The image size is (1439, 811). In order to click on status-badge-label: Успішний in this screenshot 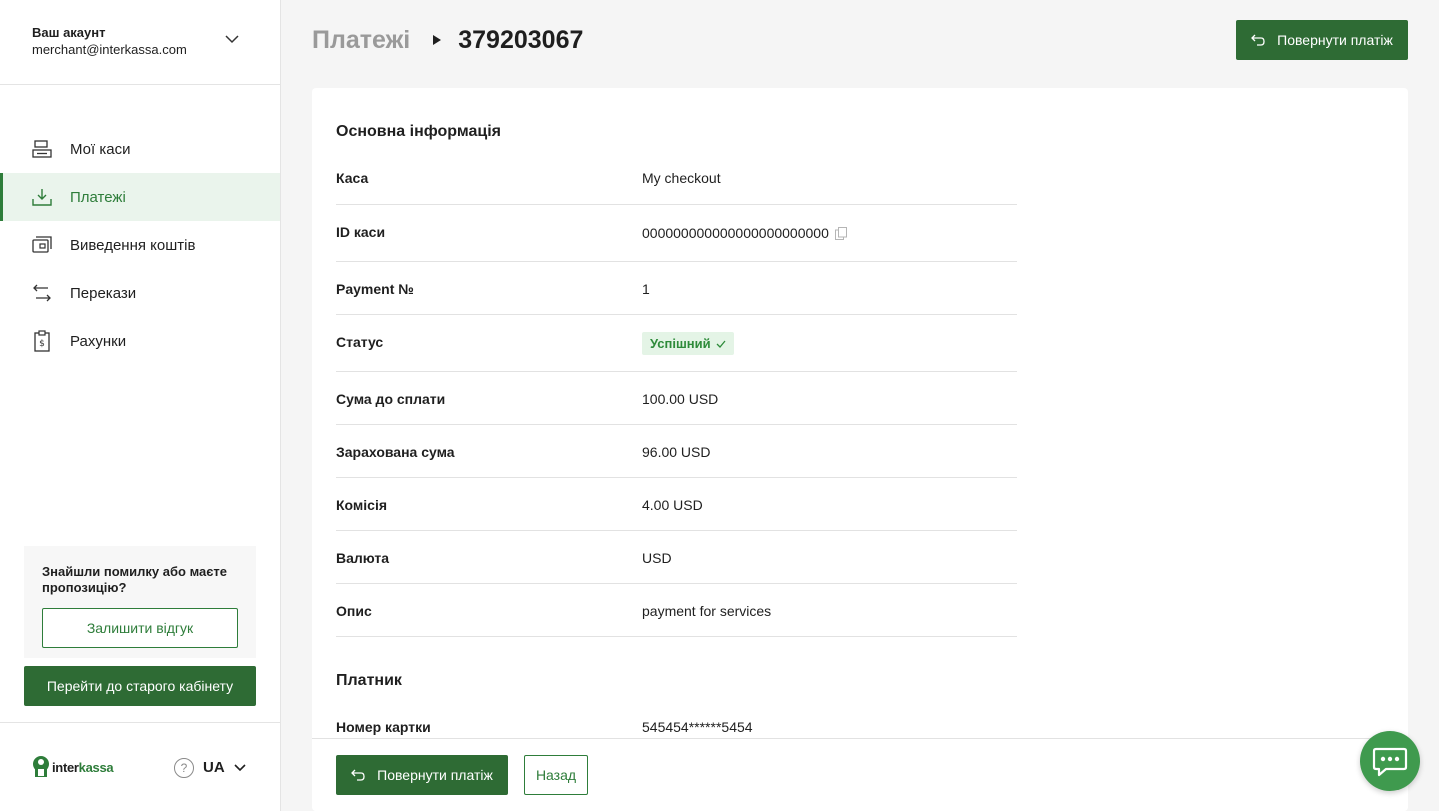, I will do `click(680, 343)`.